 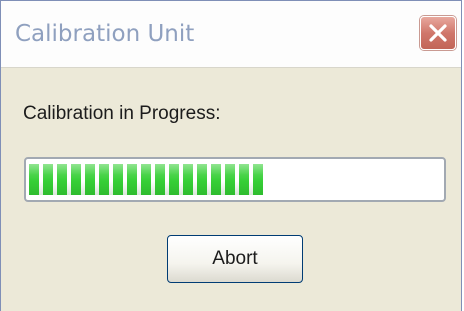 I want to click on window-title: Calibration Unit, so click(x=105, y=34).